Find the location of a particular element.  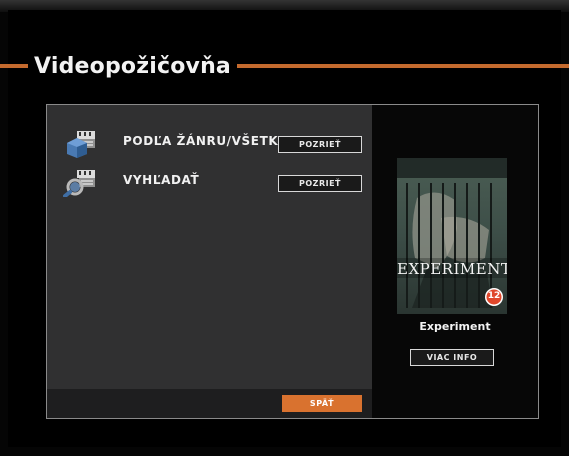

age-rating-badge: 12 is located at coordinates (494, 296).